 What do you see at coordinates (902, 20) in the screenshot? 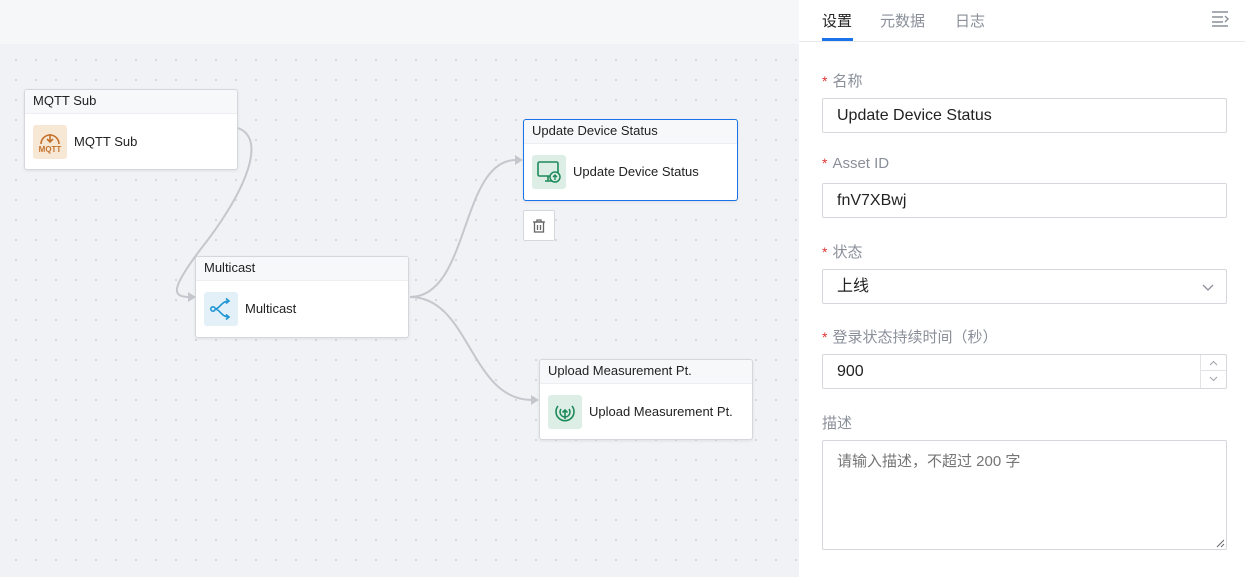
I see `tab-metadata: 元数据` at bounding box center [902, 20].